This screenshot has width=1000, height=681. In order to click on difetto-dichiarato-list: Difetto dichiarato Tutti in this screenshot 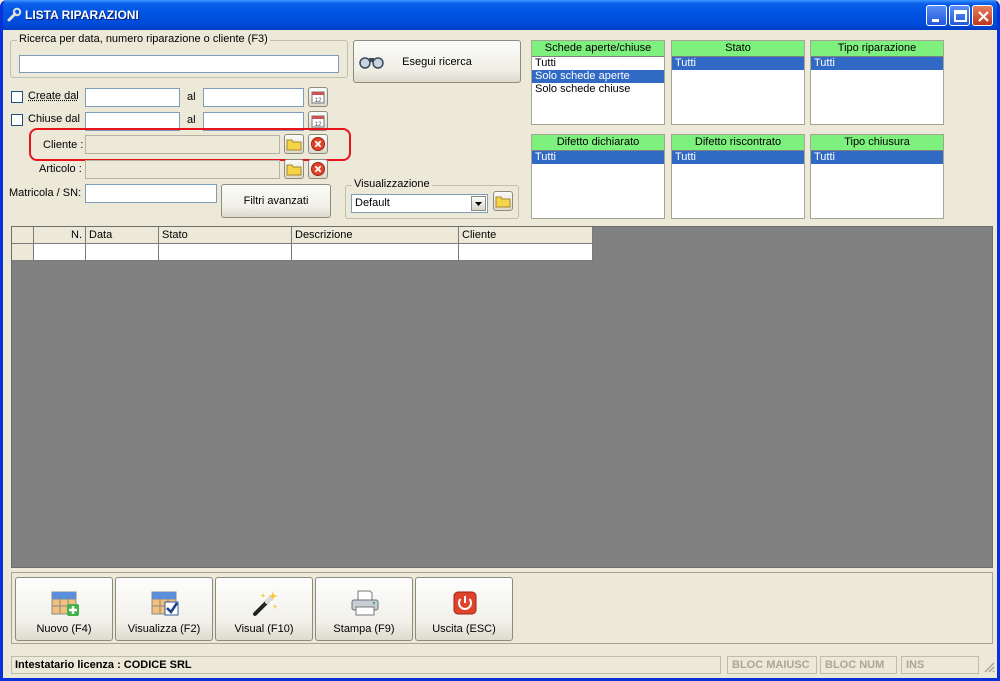, I will do `click(598, 176)`.